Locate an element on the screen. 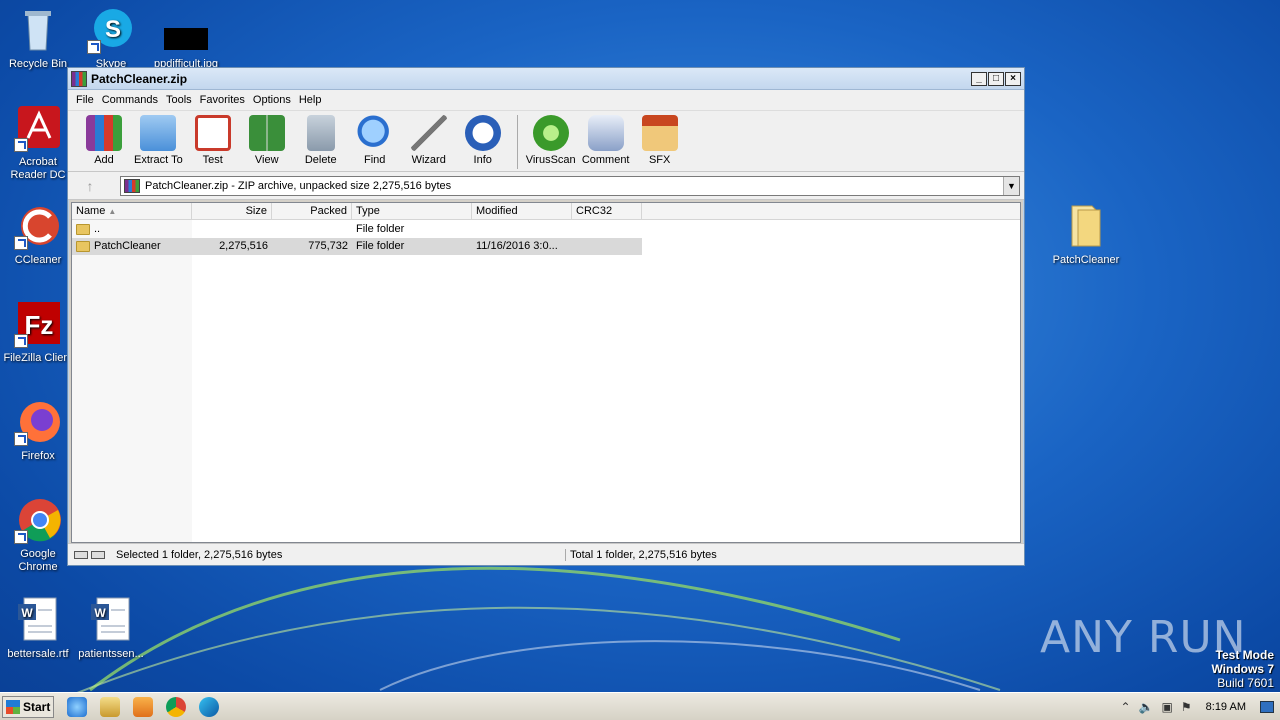 This screenshot has height=720, width=1280. desktop-icon-ccleaner: CCleaner is located at coordinates (38, 234).